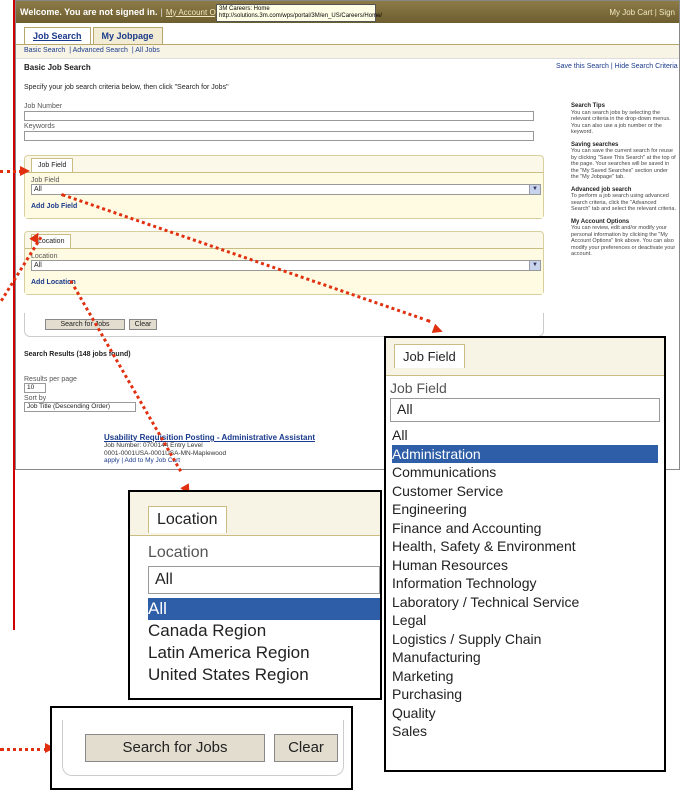  Describe the element at coordinates (165, 461) in the screenshot. I see `job-actions-links: apply | Add to My Job Cart` at that location.